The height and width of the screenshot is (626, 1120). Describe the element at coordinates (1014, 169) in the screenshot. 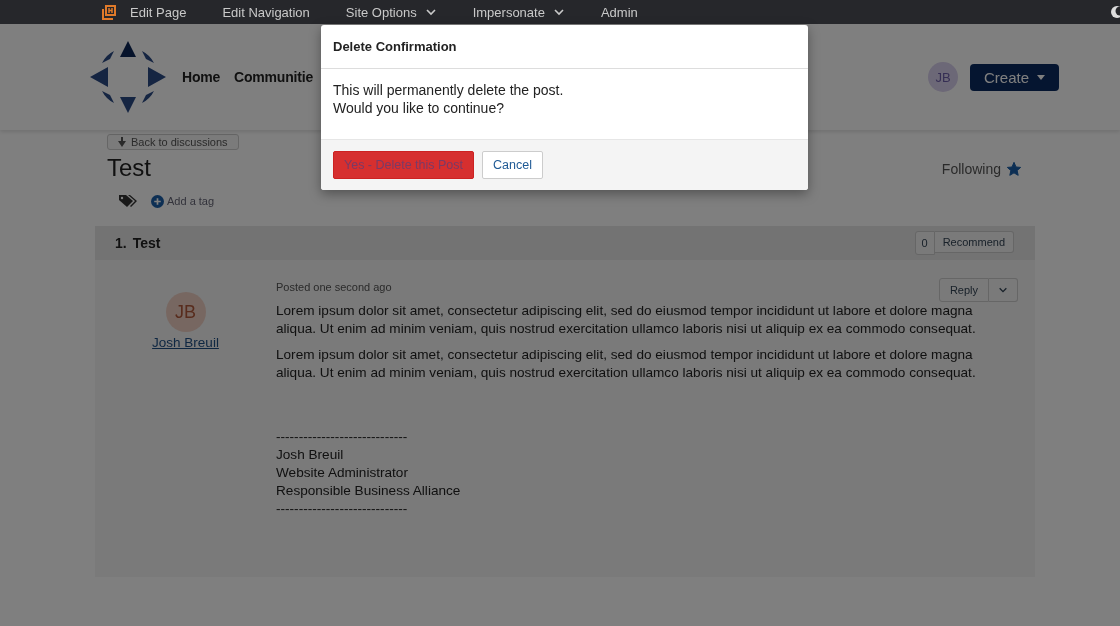

I see `star-icon` at that location.